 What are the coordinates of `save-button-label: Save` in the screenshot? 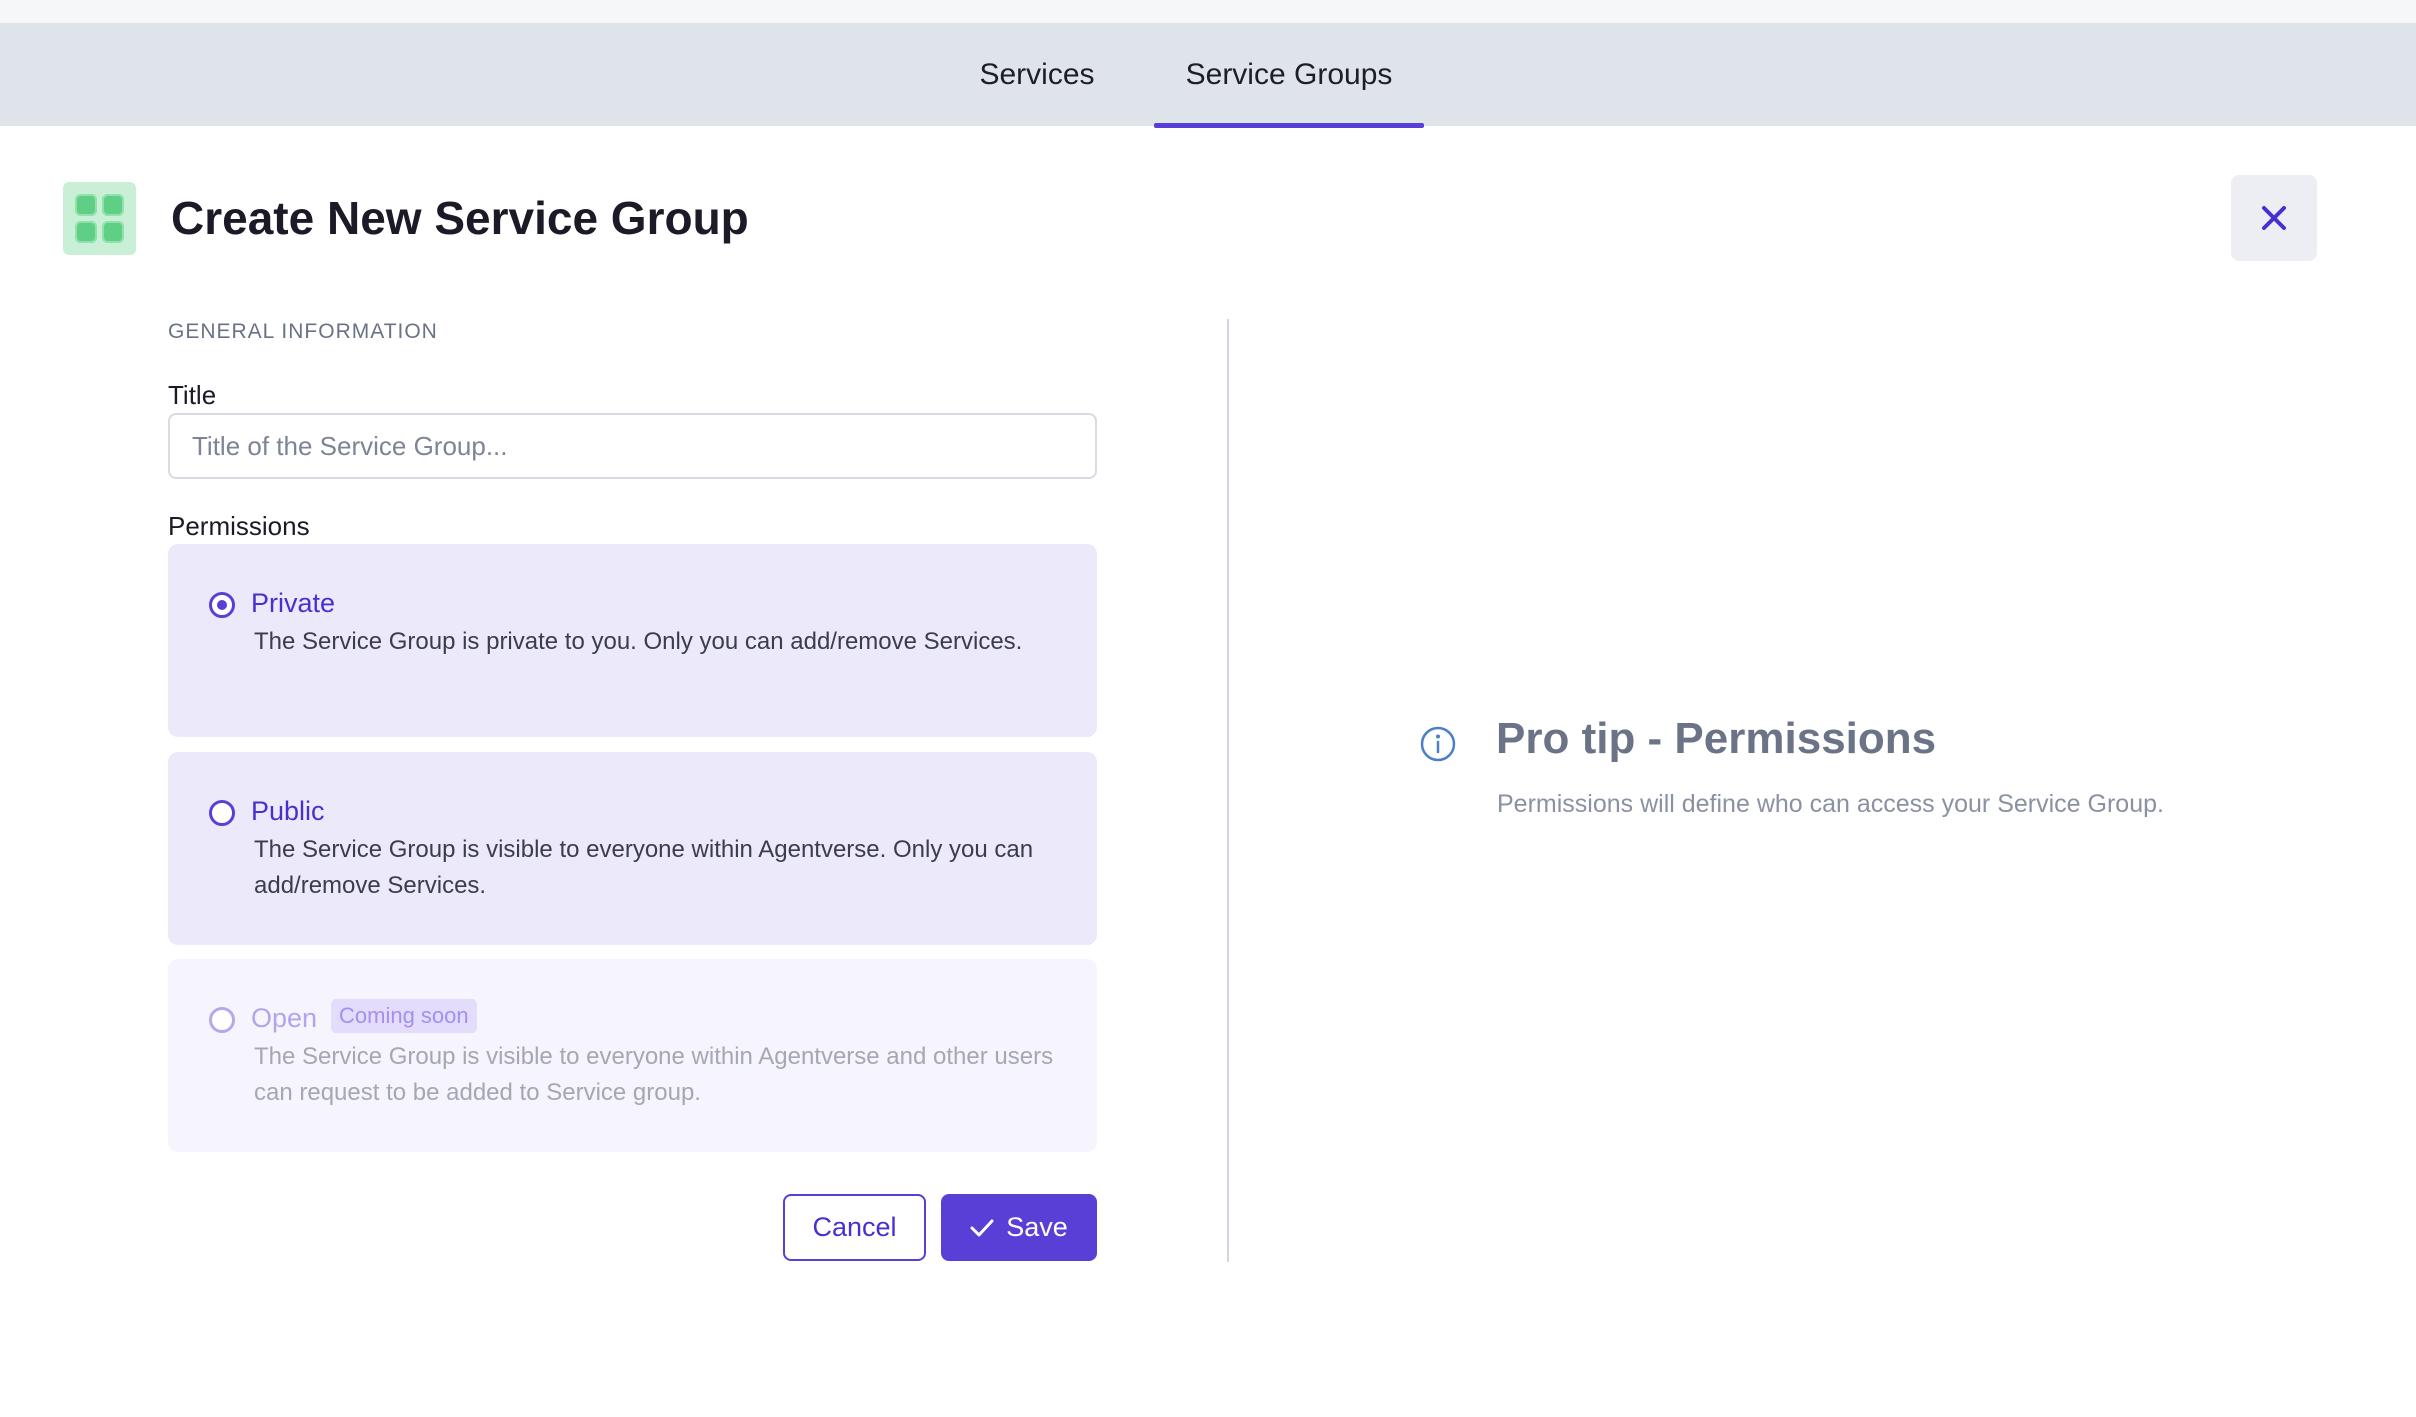 It's located at (1037, 1227).